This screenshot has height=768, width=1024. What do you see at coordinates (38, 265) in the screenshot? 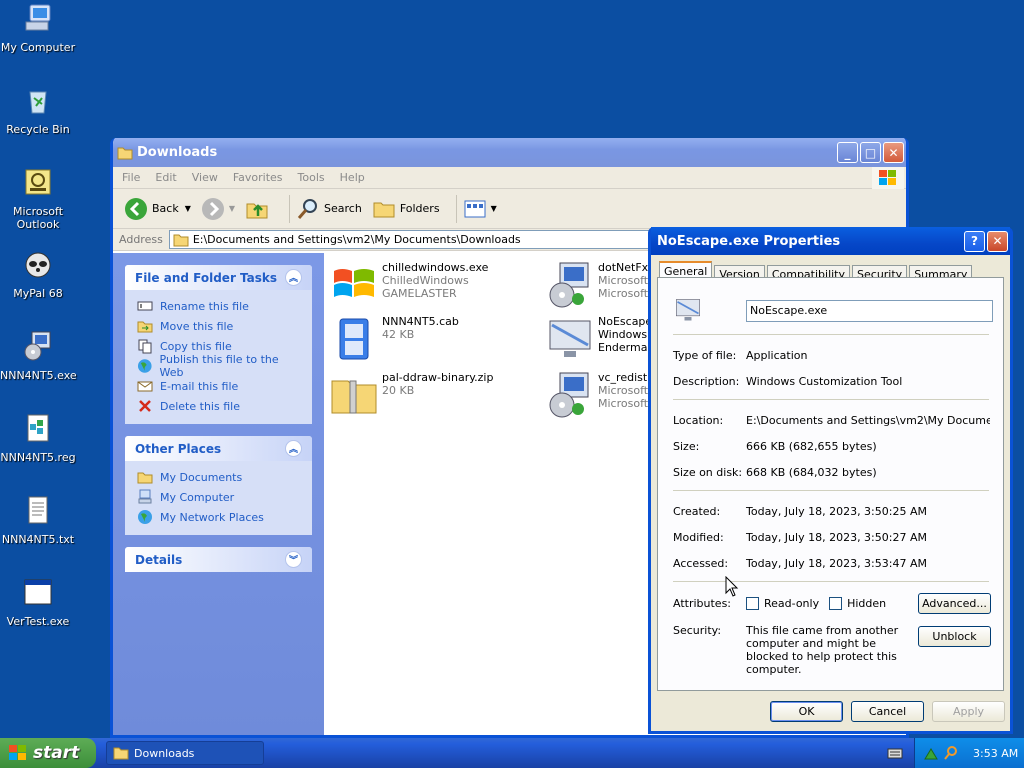
I see `mypal-raccoon-icon` at bounding box center [38, 265].